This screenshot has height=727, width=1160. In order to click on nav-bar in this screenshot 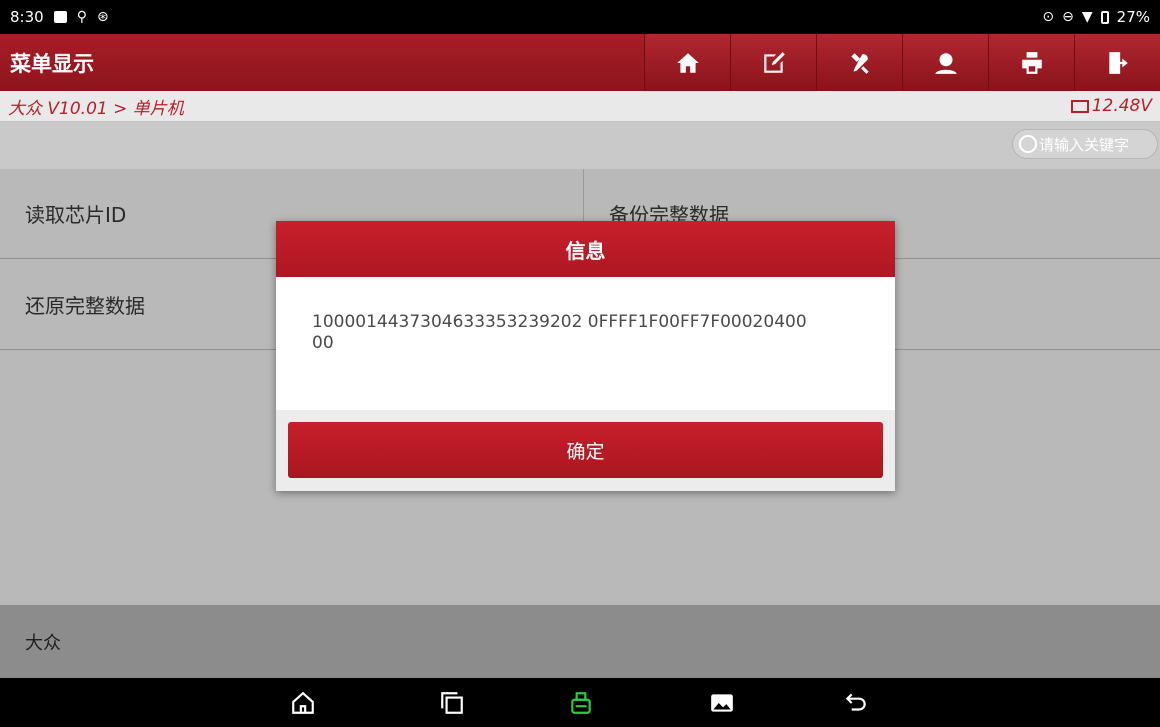, I will do `click(580, 702)`.